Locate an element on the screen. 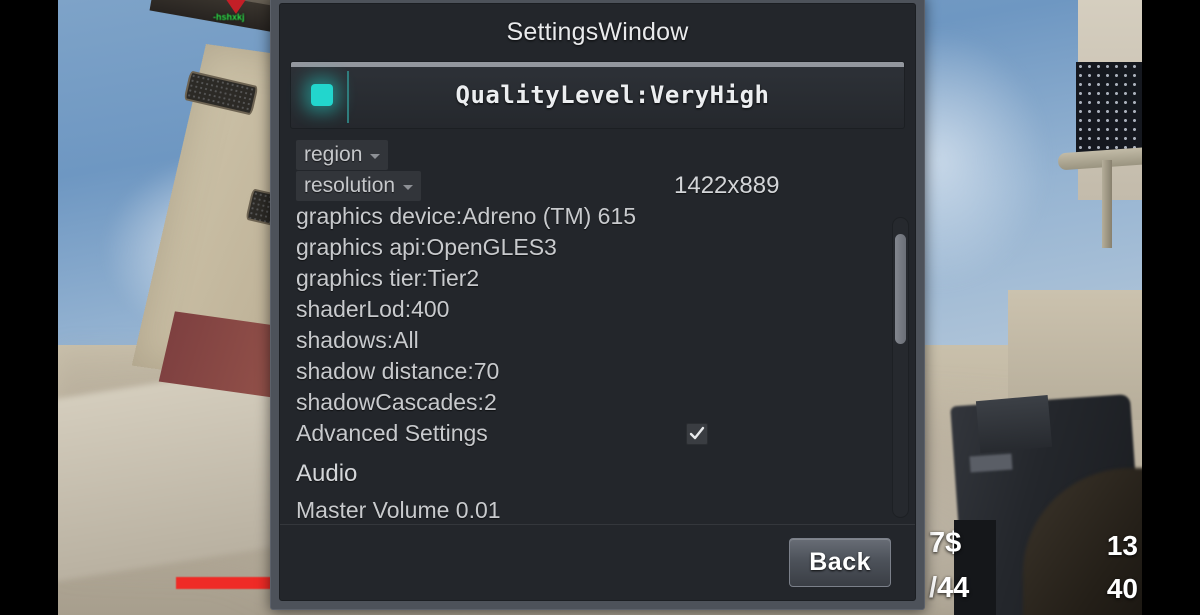  letterbox-left is located at coordinates (29, 307).